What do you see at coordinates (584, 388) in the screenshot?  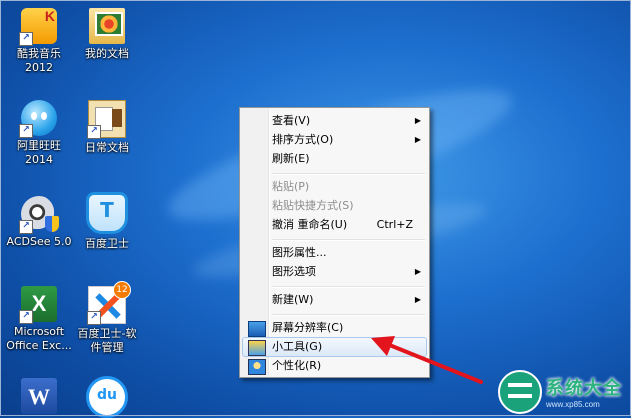 I see `watermark-title: 系统大全` at bounding box center [584, 388].